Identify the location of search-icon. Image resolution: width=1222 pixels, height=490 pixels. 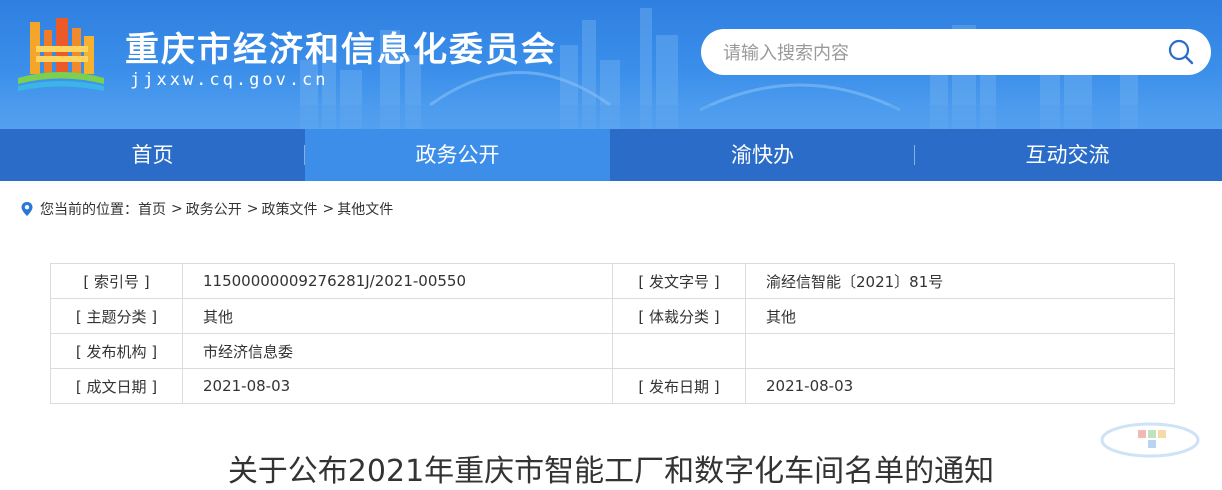
(1181, 52).